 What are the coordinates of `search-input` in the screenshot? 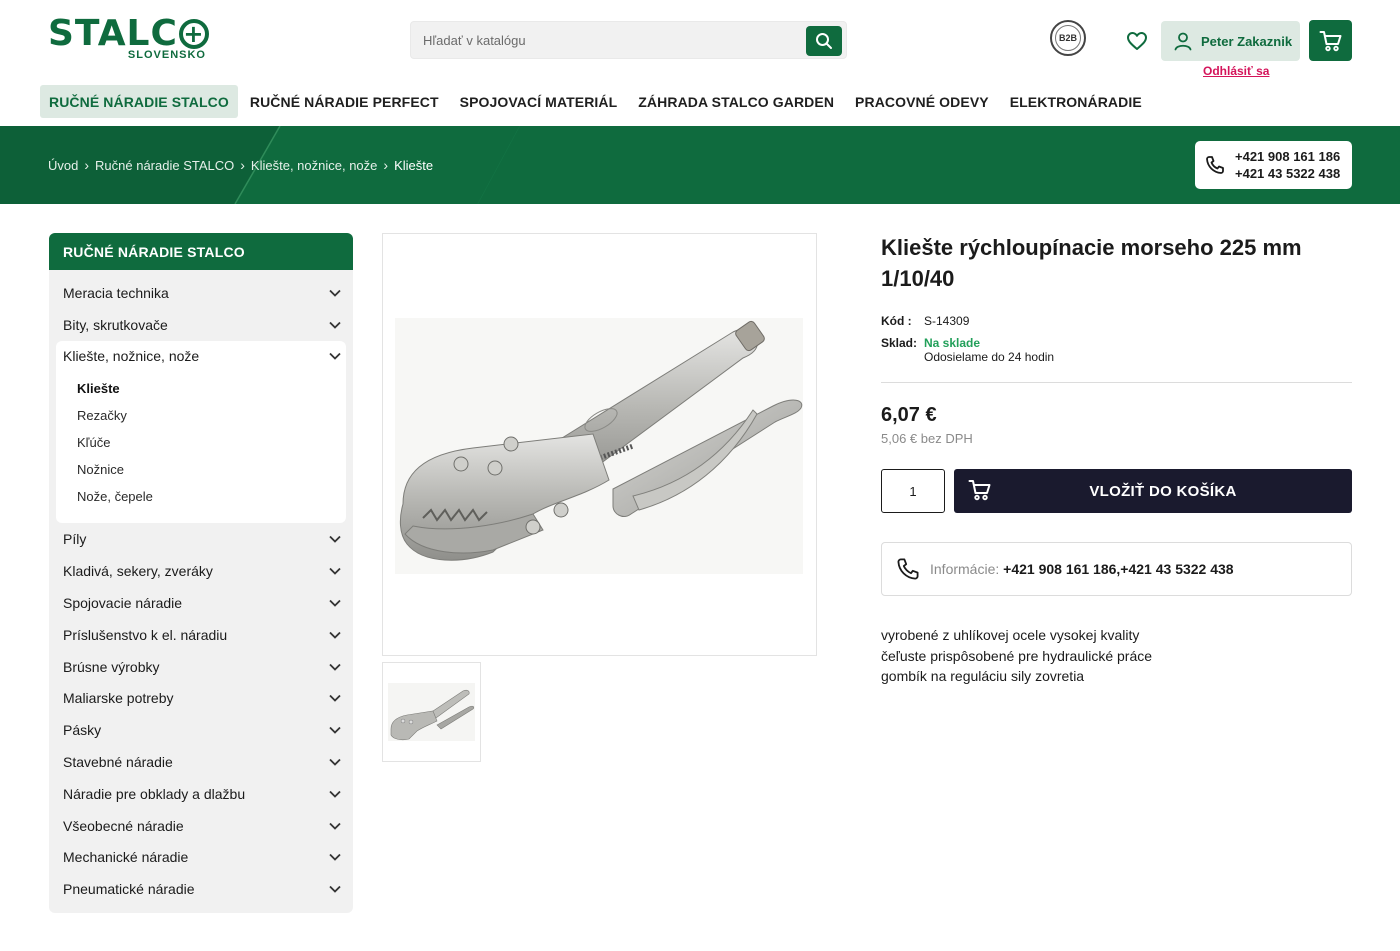 It's located at (613, 40).